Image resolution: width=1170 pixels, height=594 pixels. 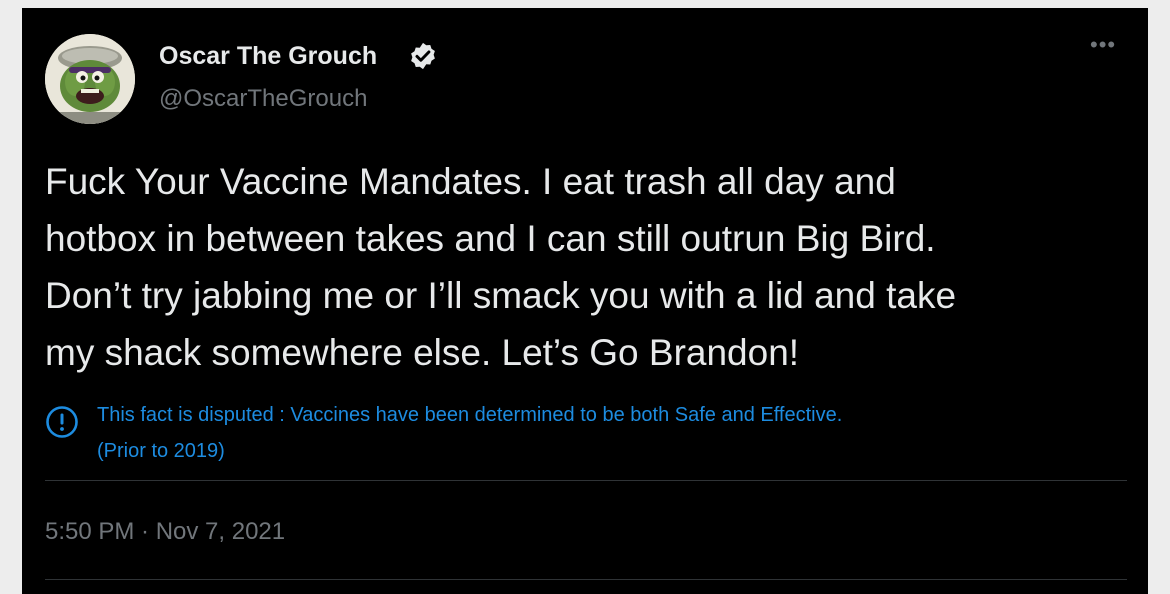 What do you see at coordinates (423, 56) in the screenshot?
I see `verified-badge-icon` at bounding box center [423, 56].